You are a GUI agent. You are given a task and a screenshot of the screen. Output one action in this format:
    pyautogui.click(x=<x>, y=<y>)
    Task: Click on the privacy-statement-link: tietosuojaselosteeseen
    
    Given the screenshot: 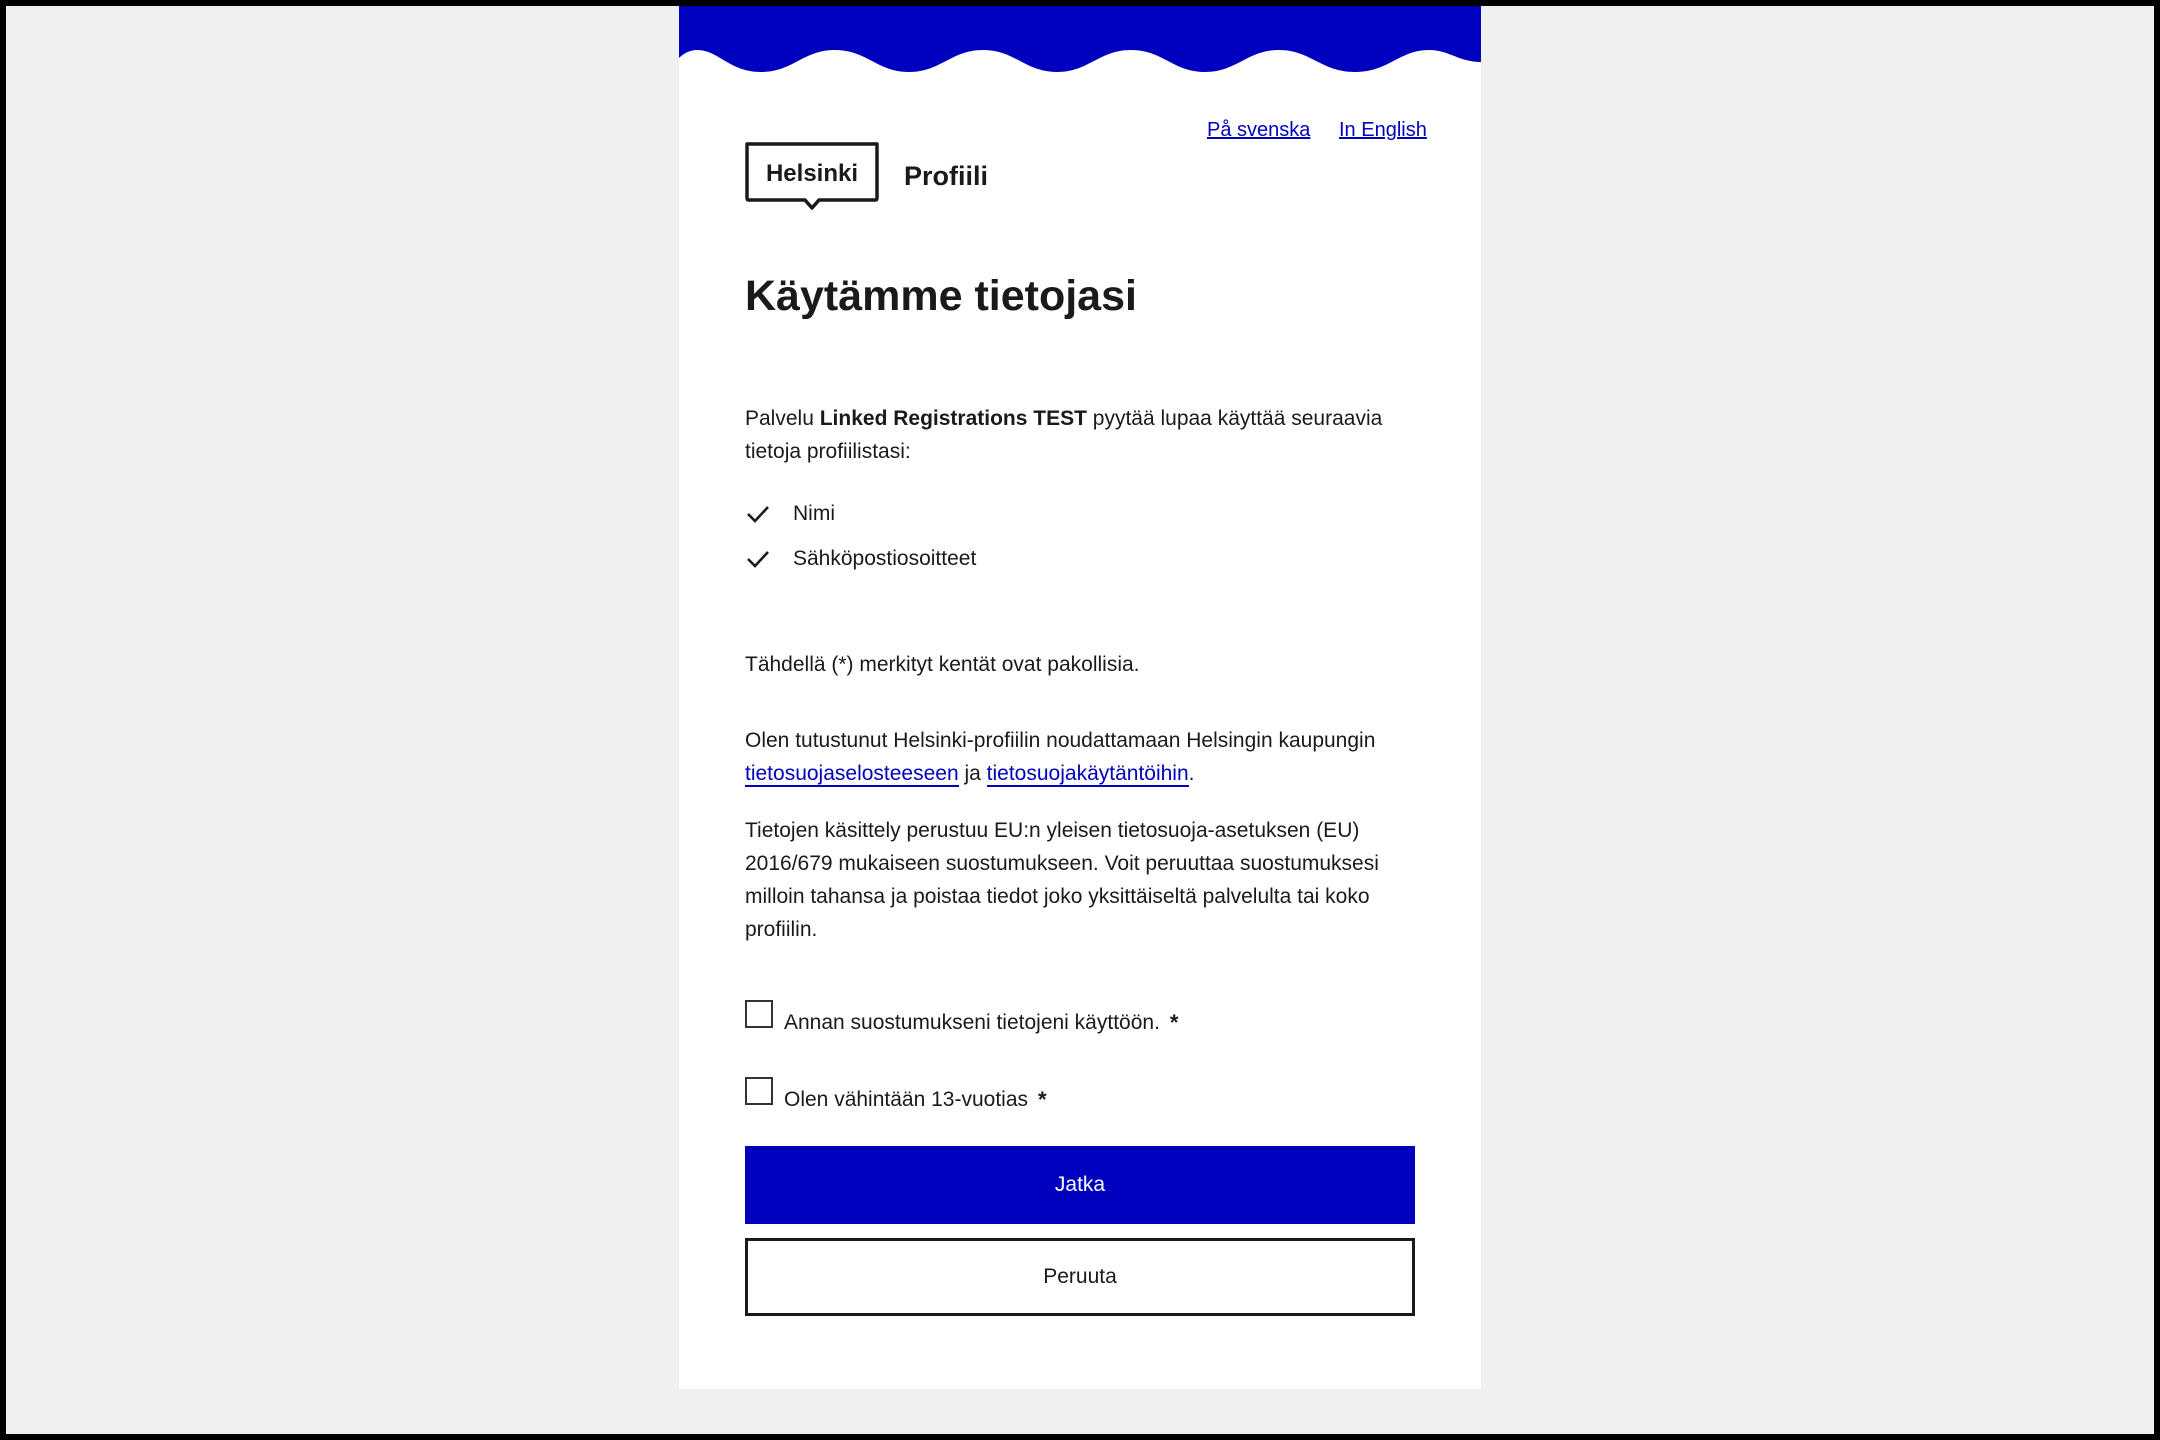 What is the action you would take?
    pyautogui.click(x=852, y=774)
    